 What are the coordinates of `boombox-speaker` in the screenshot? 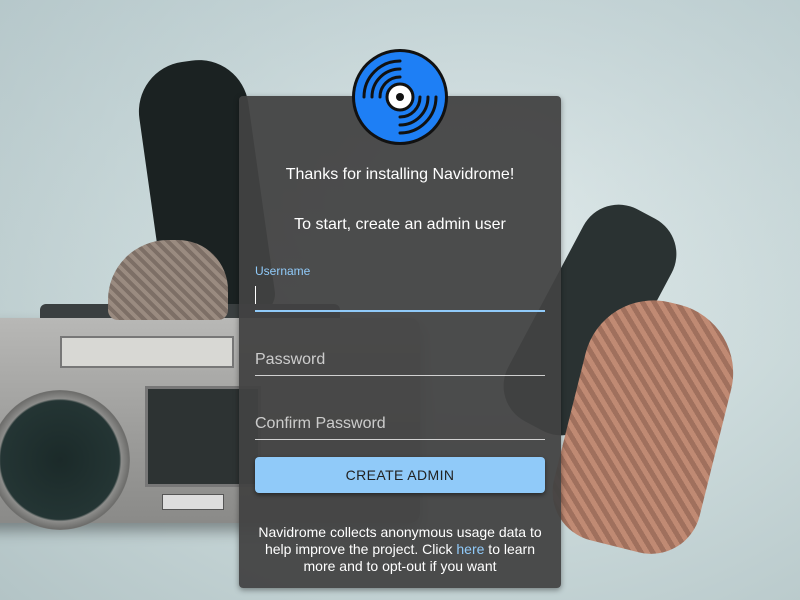 It's located at (65, 460).